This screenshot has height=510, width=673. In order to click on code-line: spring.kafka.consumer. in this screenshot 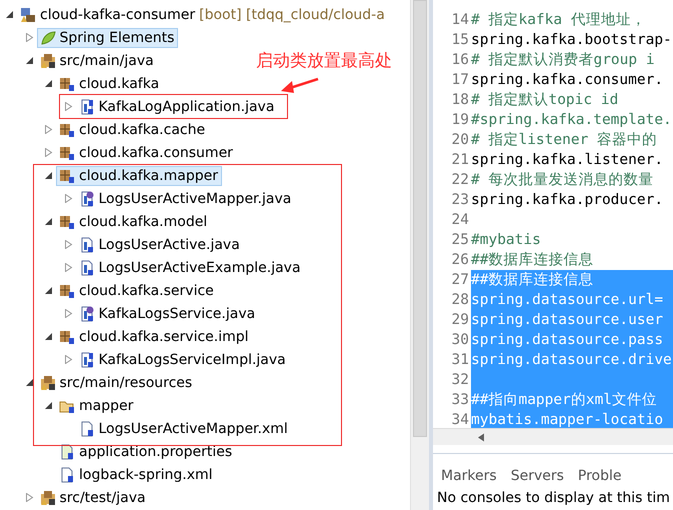, I will do `click(567, 80)`.